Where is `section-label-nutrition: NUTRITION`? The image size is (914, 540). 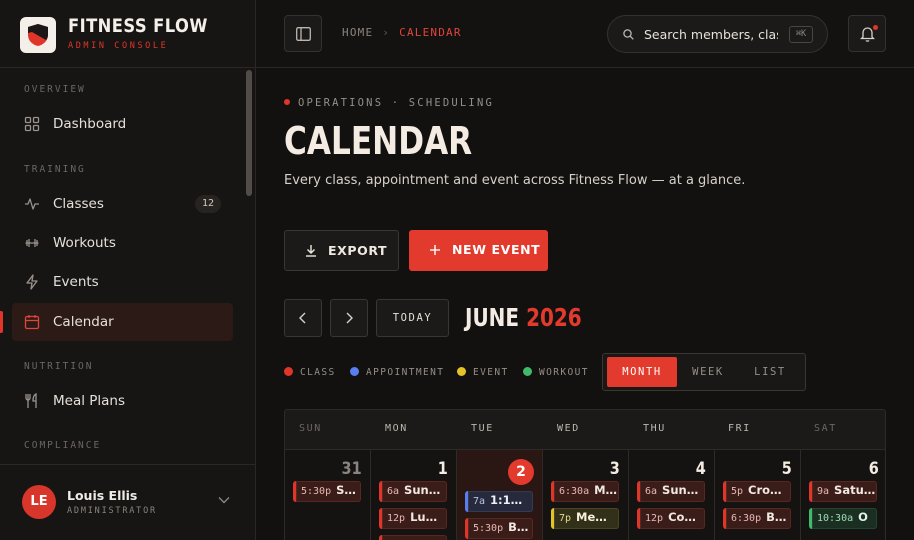
section-label-nutrition: NUTRITION is located at coordinates (59, 366).